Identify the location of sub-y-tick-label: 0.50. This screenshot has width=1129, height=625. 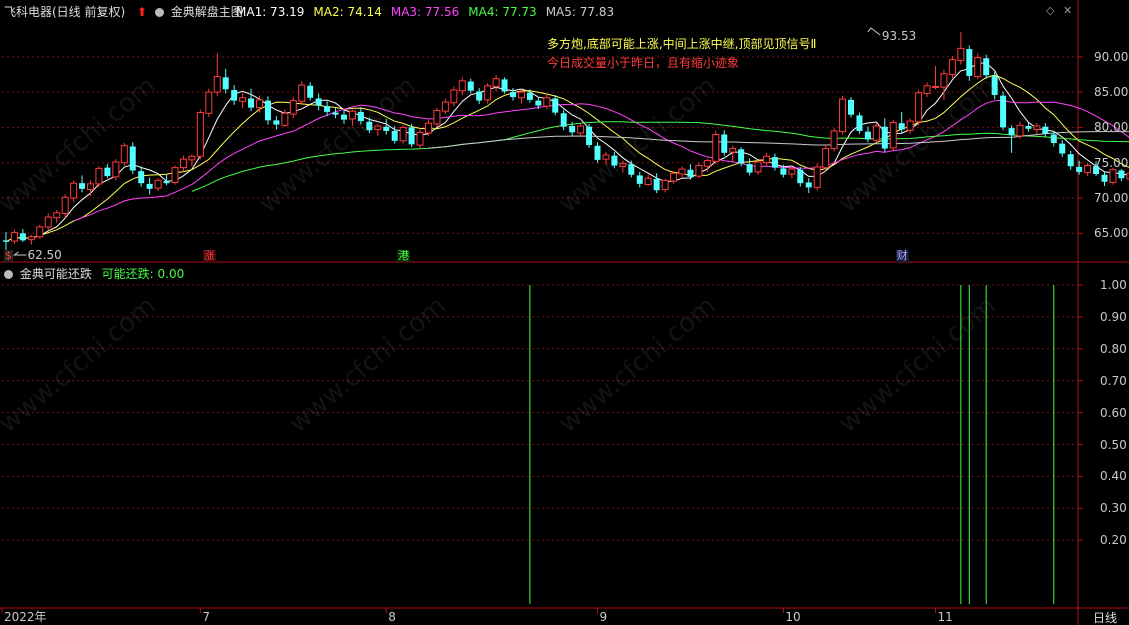
(1113, 444).